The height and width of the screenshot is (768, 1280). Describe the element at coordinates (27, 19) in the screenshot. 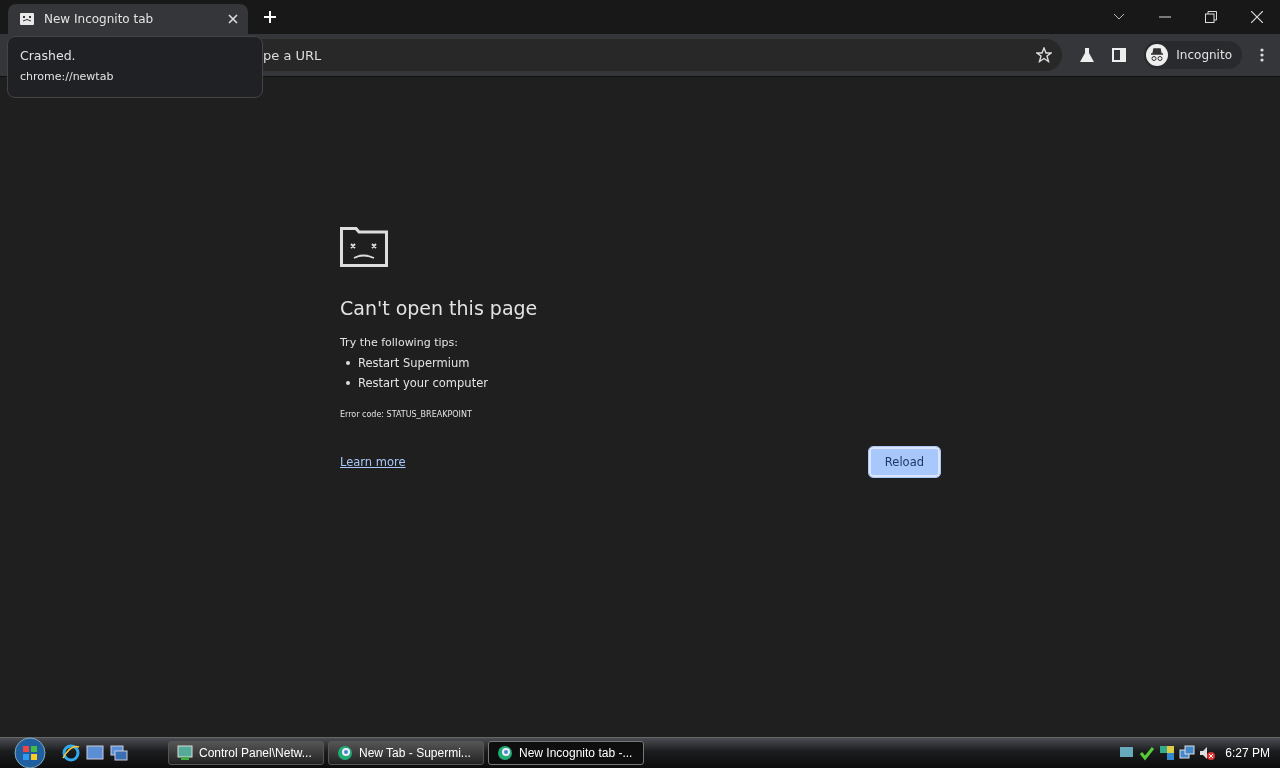

I see `sad-tab-icon` at that location.